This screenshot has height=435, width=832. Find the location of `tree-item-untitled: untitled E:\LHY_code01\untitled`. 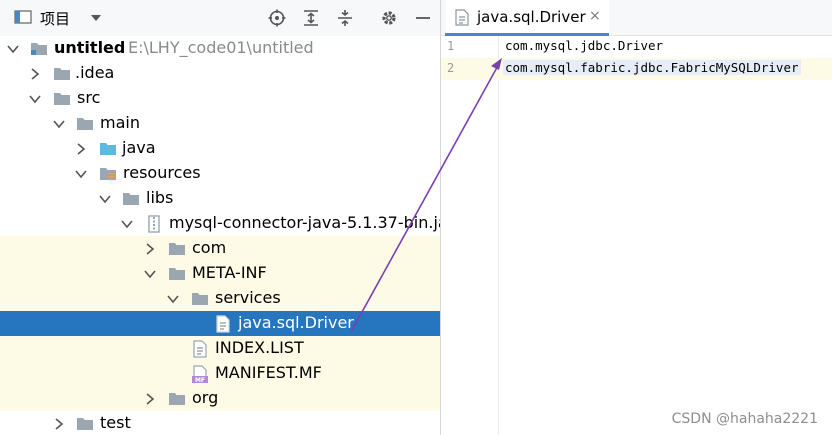

tree-item-untitled: untitled E:\LHY_code01\untitled is located at coordinates (220, 48).